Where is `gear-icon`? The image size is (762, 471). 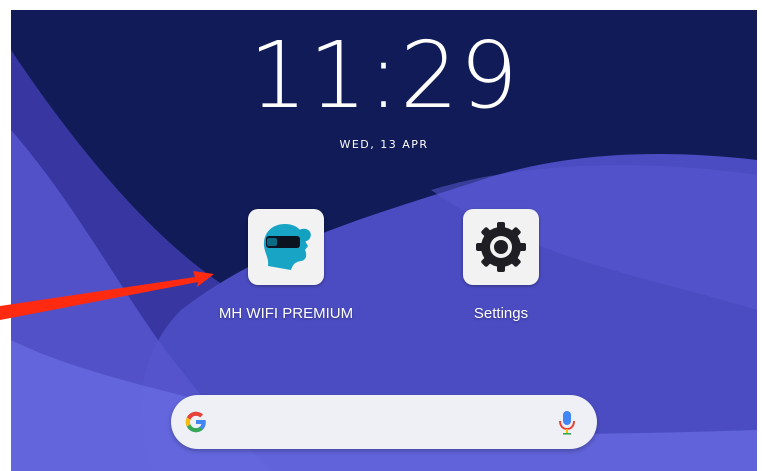 gear-icon is located at coordinates (501, 247).